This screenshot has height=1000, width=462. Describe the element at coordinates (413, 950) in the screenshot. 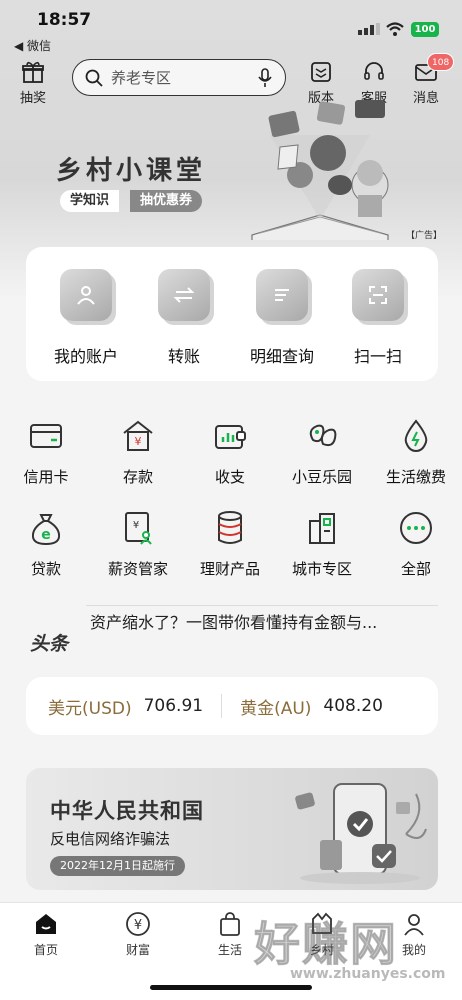

I see `tab-label: 我的` at that location.